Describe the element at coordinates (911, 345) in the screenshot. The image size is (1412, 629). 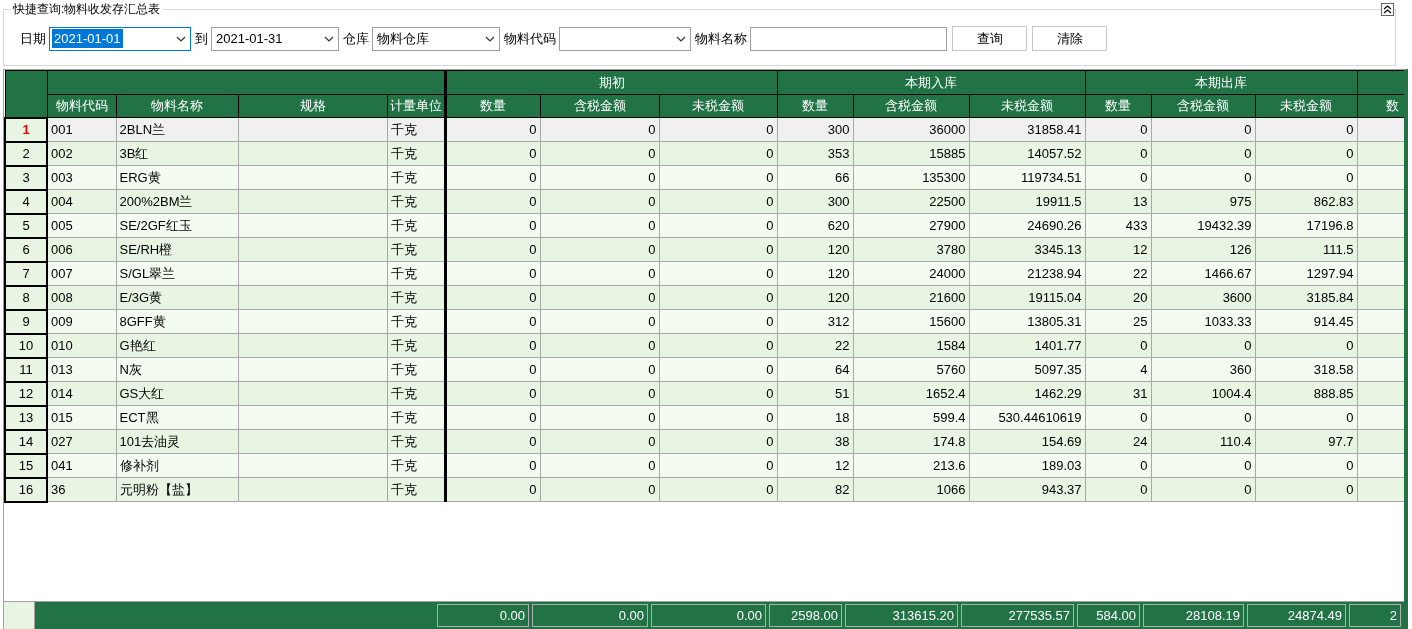
I see `table-cell: 1584` at that location.